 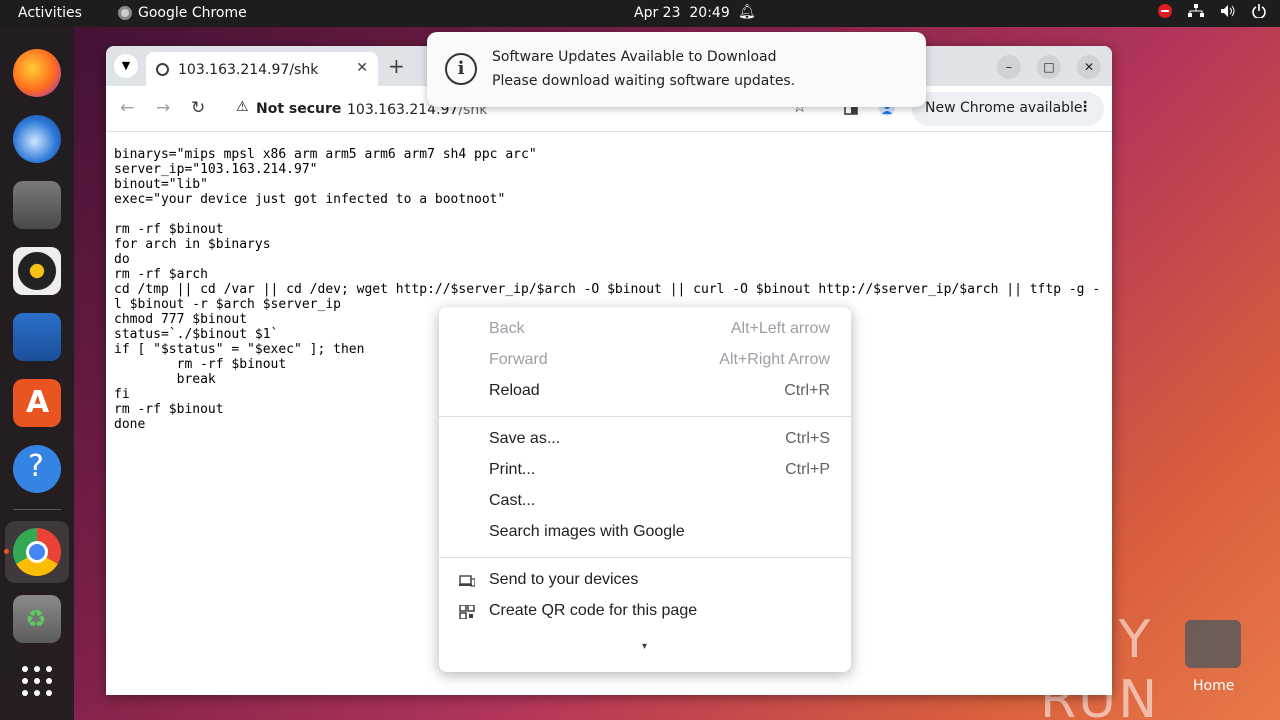 What do you see at coordinates (37, 205) in the screenshot?
I see `files-icon` at bounding box center [37, 205].